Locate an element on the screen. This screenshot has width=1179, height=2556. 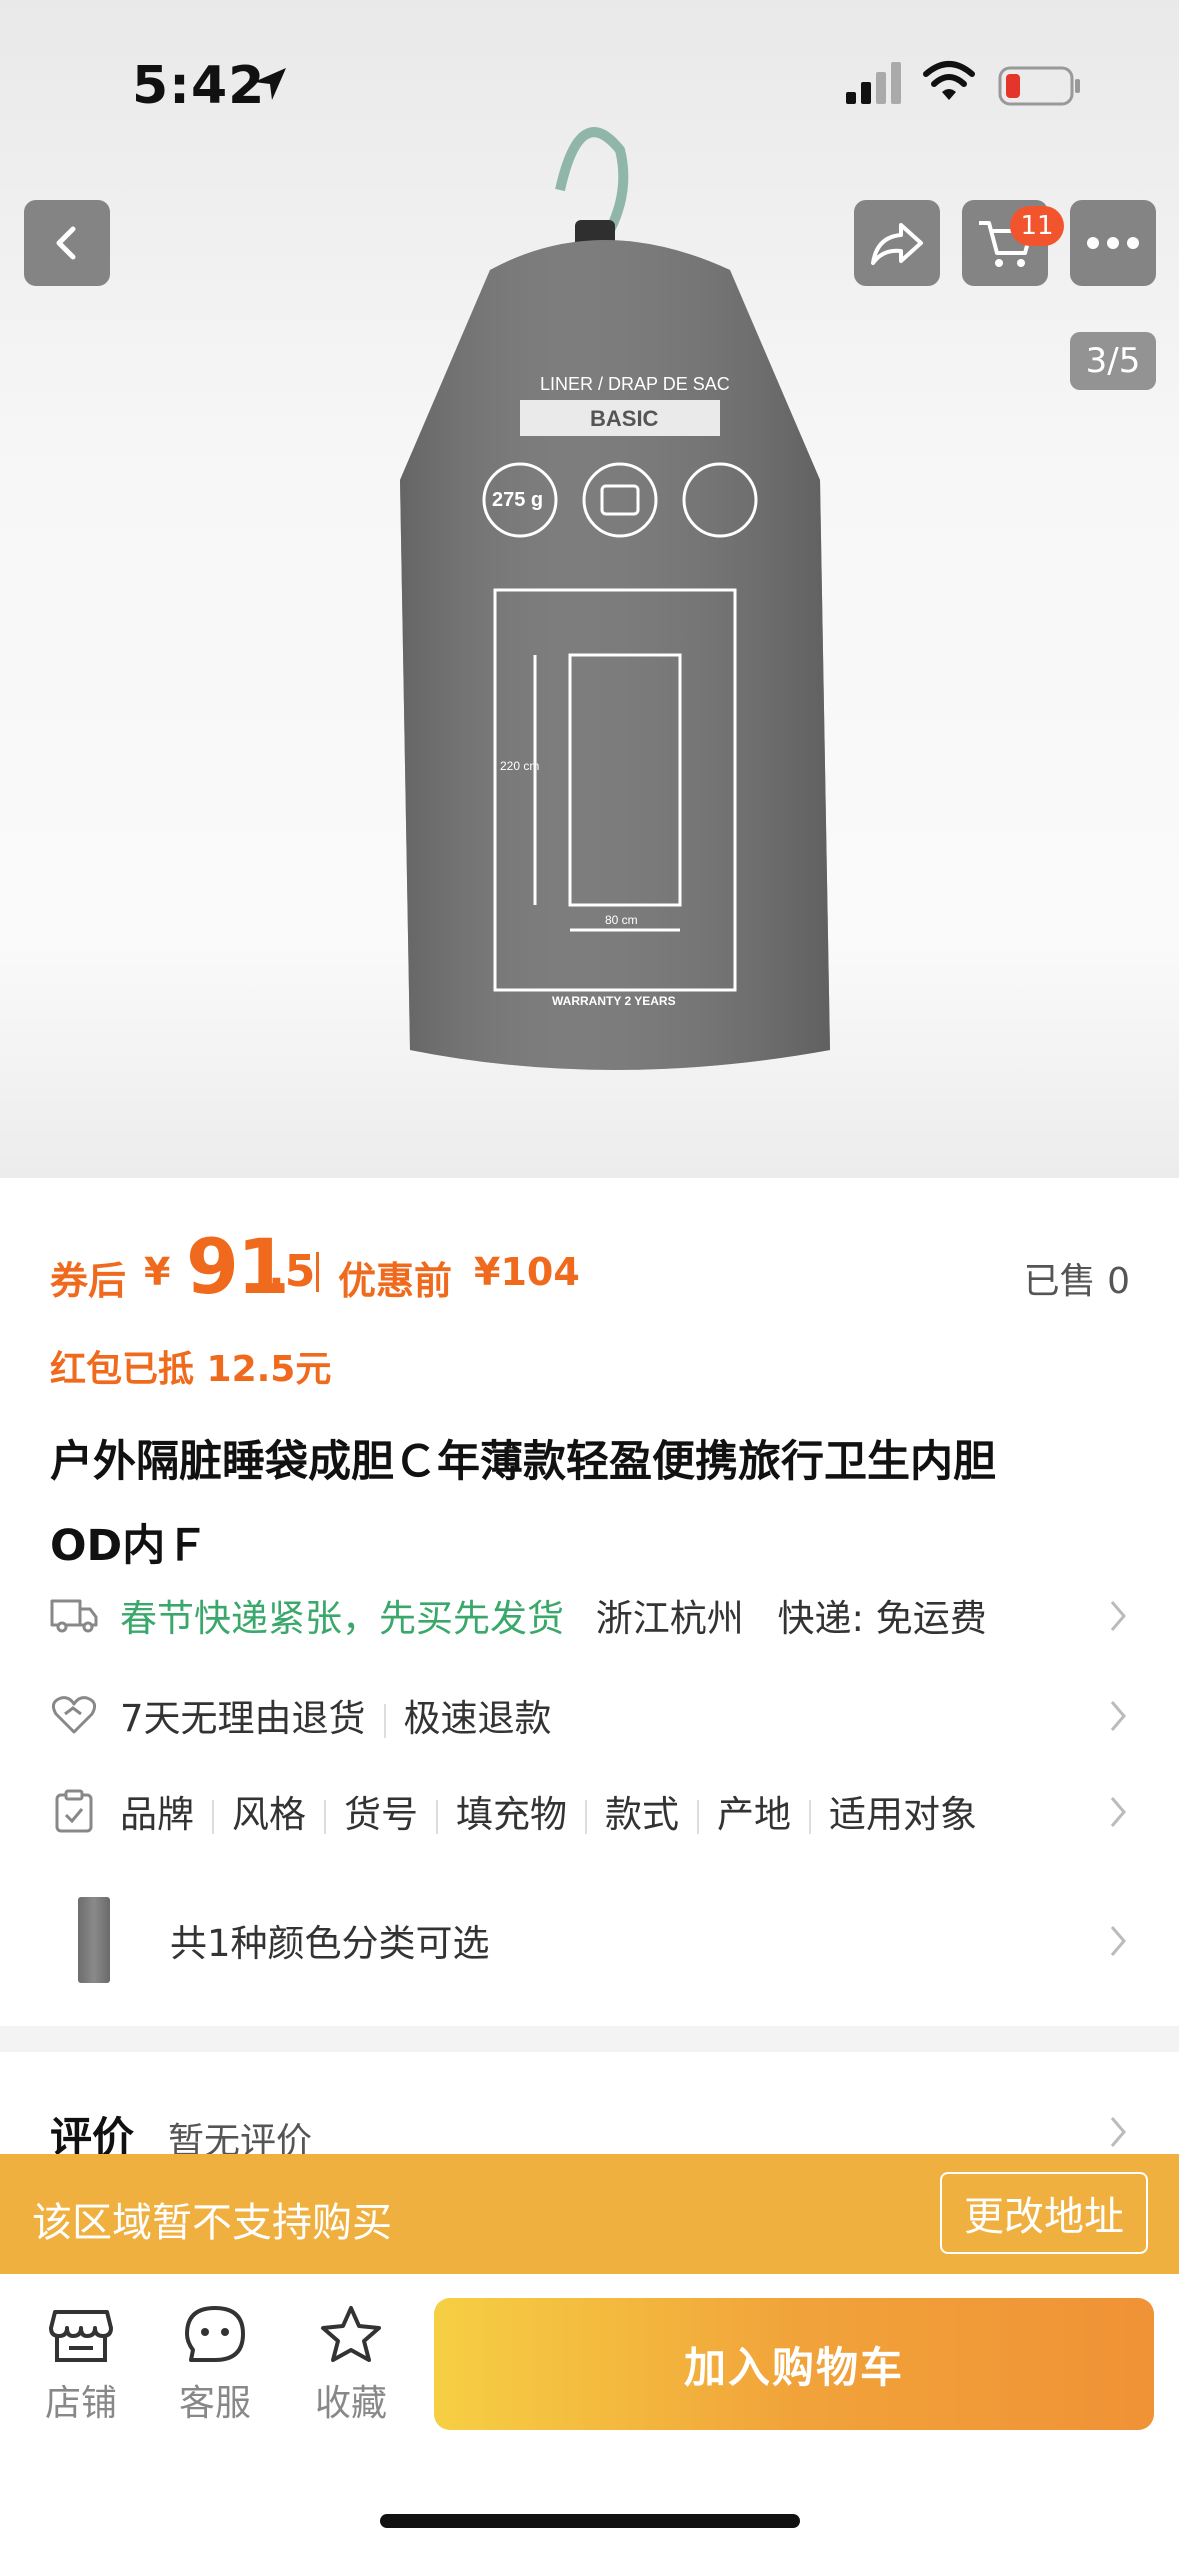
svg-text: LINER / DRAP DE SAC is located at coordinates (635, 384).